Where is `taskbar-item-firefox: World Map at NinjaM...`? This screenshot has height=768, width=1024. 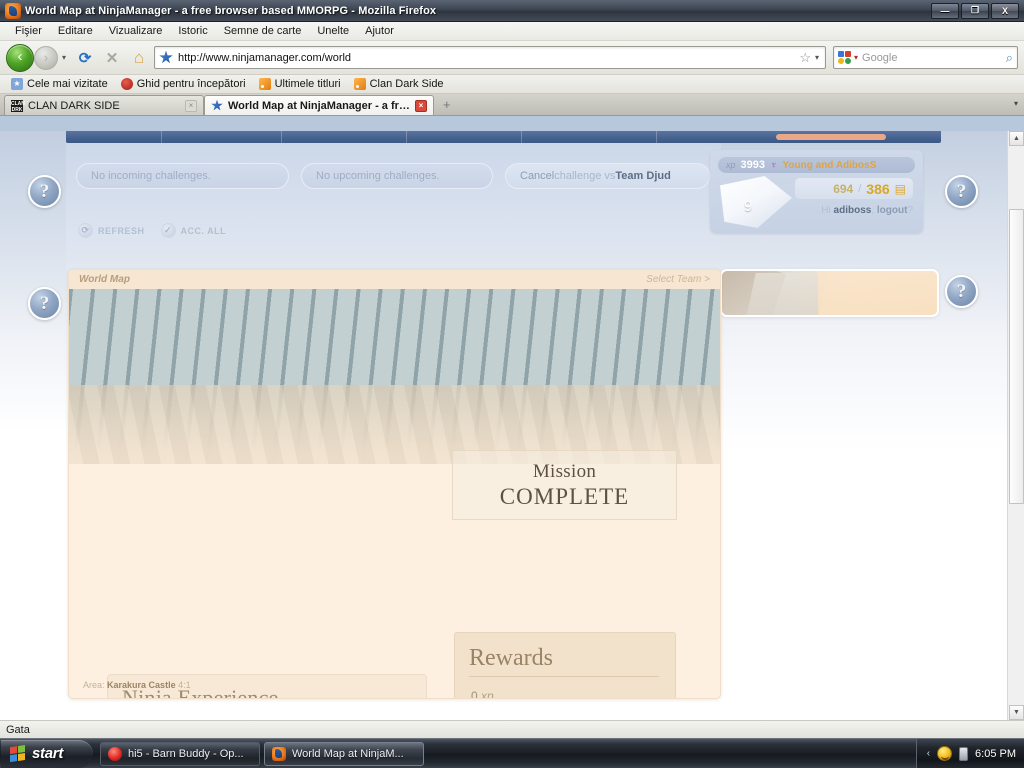
taskbar-item-firefox: World Map at NinjaM... is located at coordinates (344, 753).